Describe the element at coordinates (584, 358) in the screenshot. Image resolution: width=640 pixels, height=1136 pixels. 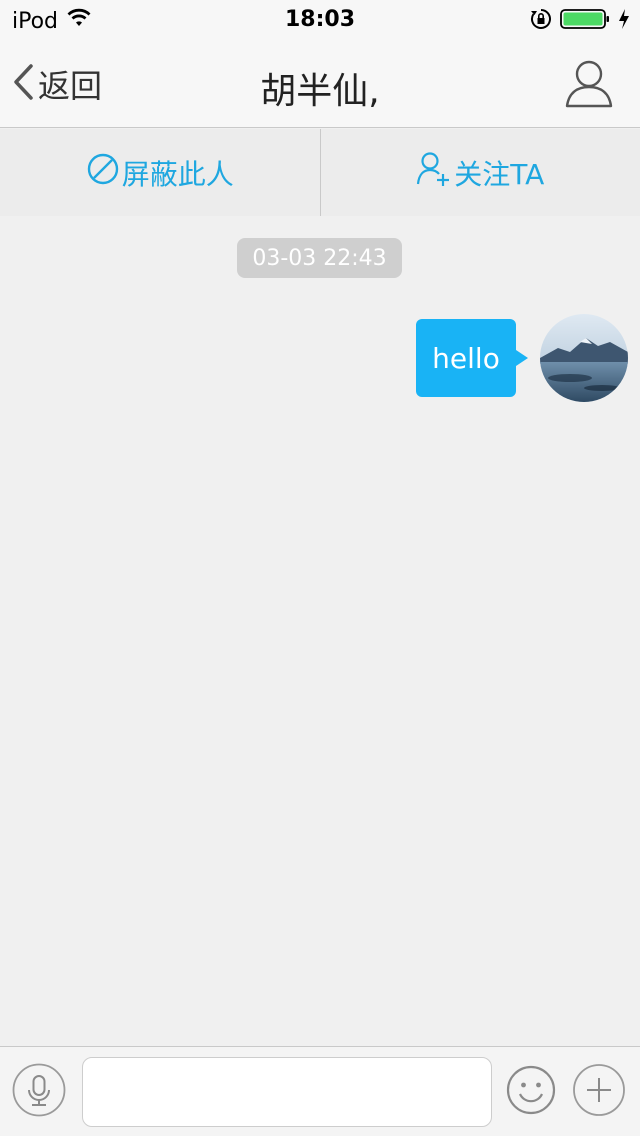
I see `avatar` at that location.